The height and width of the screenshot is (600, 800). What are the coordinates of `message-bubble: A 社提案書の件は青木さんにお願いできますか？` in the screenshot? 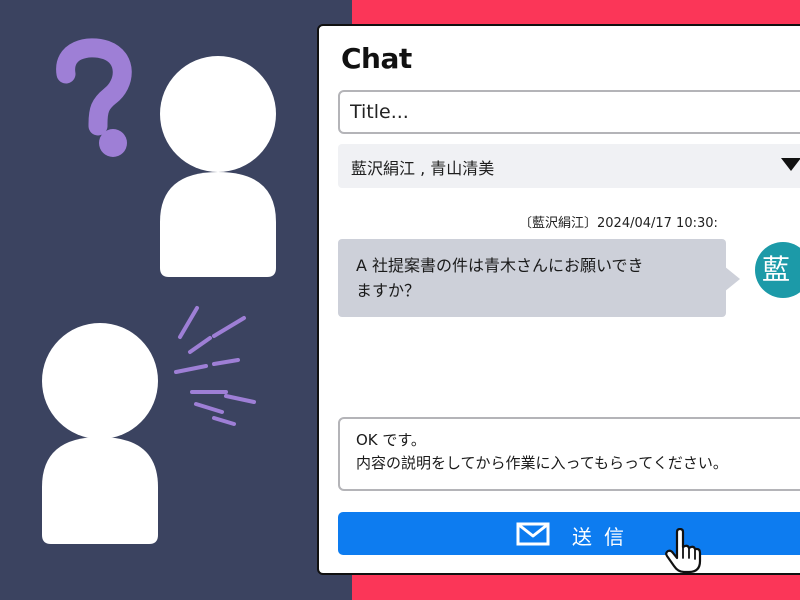 It's located at (532, 278).